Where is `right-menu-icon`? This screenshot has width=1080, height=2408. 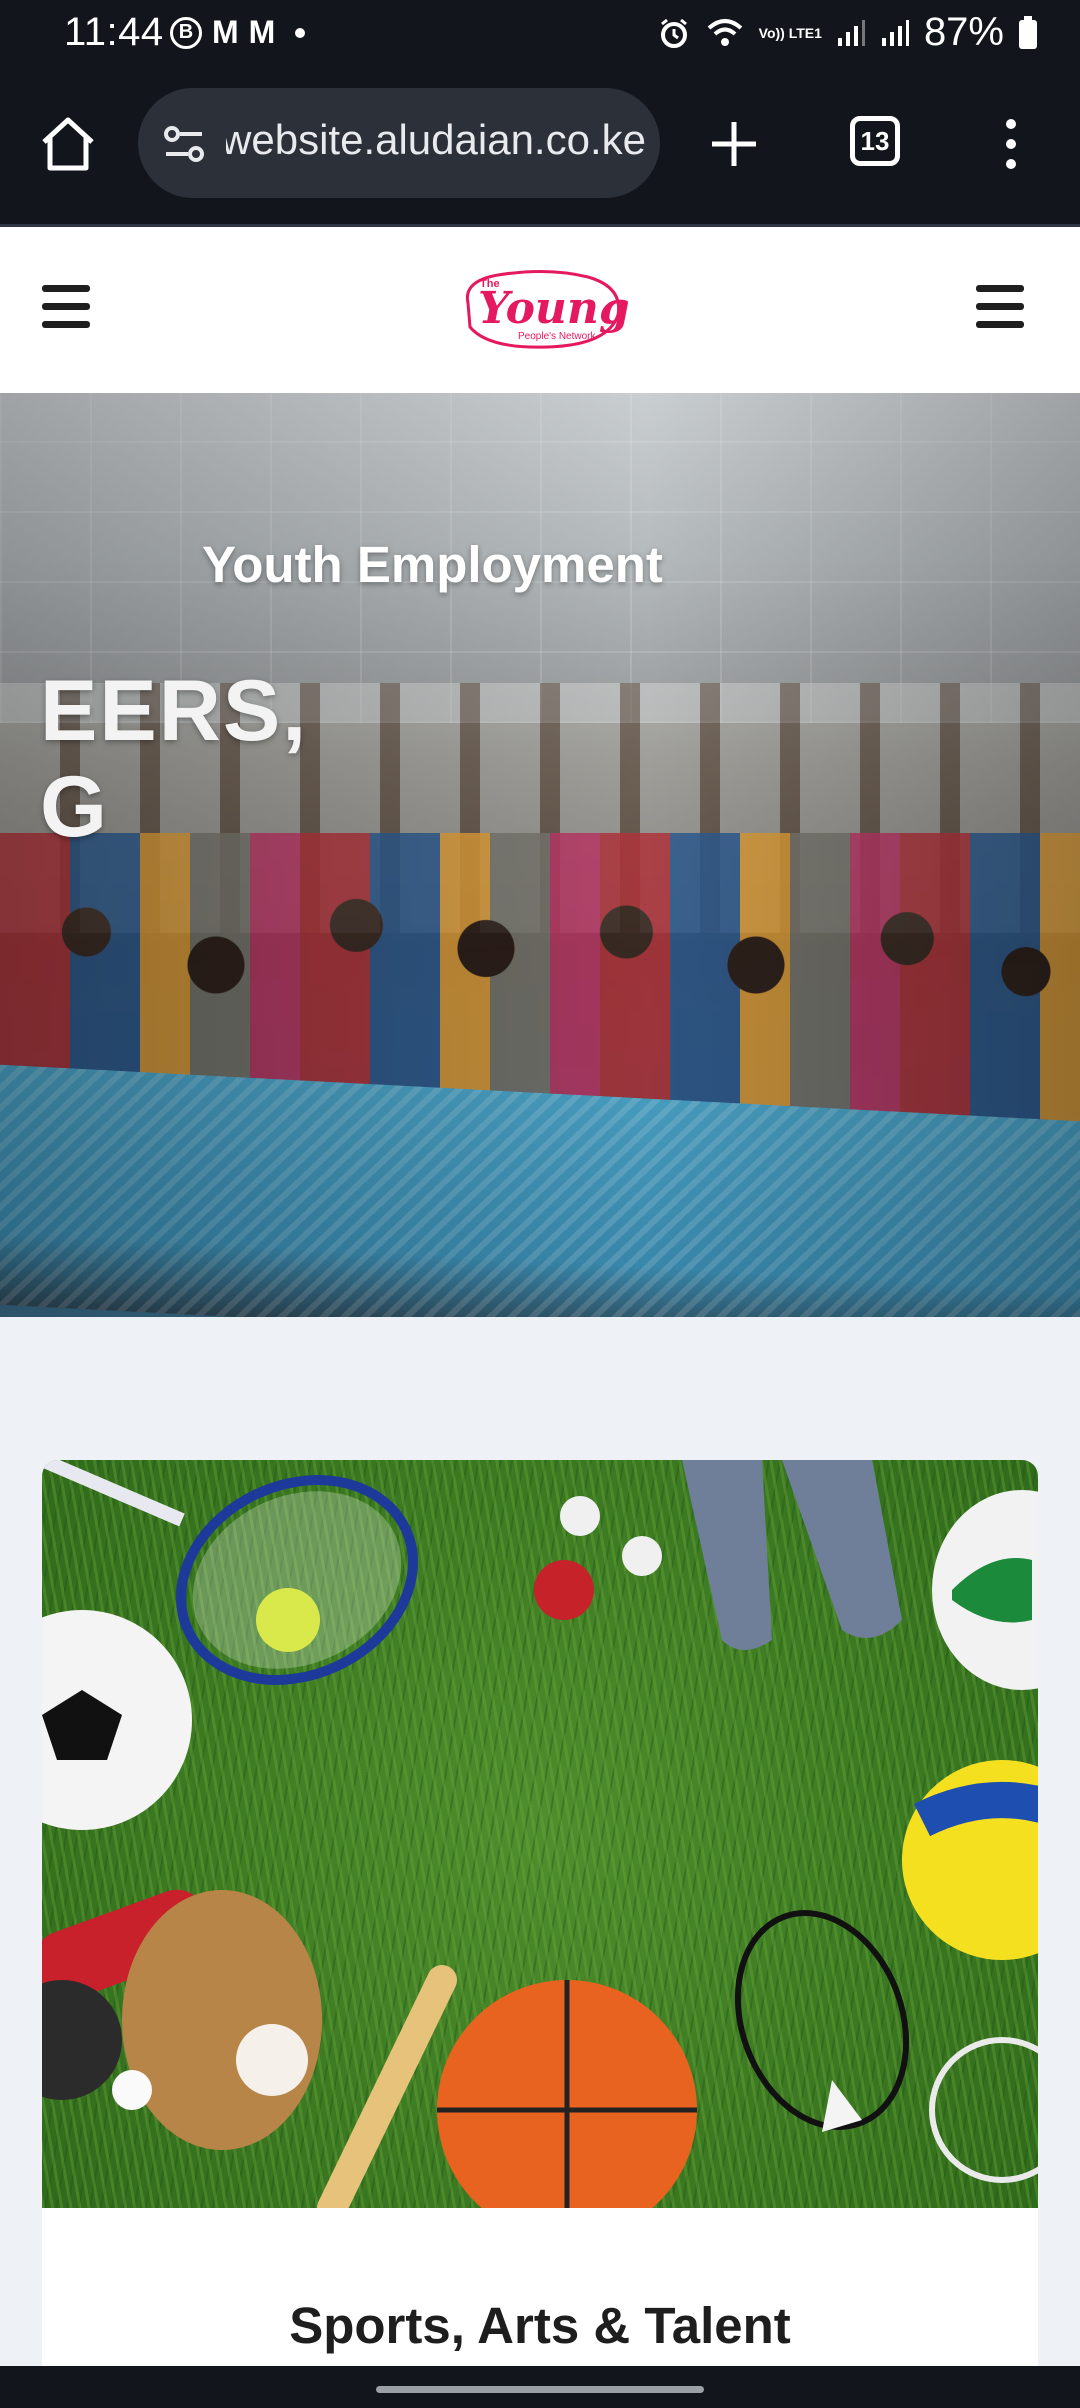 right-menu-icon is located at coordinates (1000, 307).